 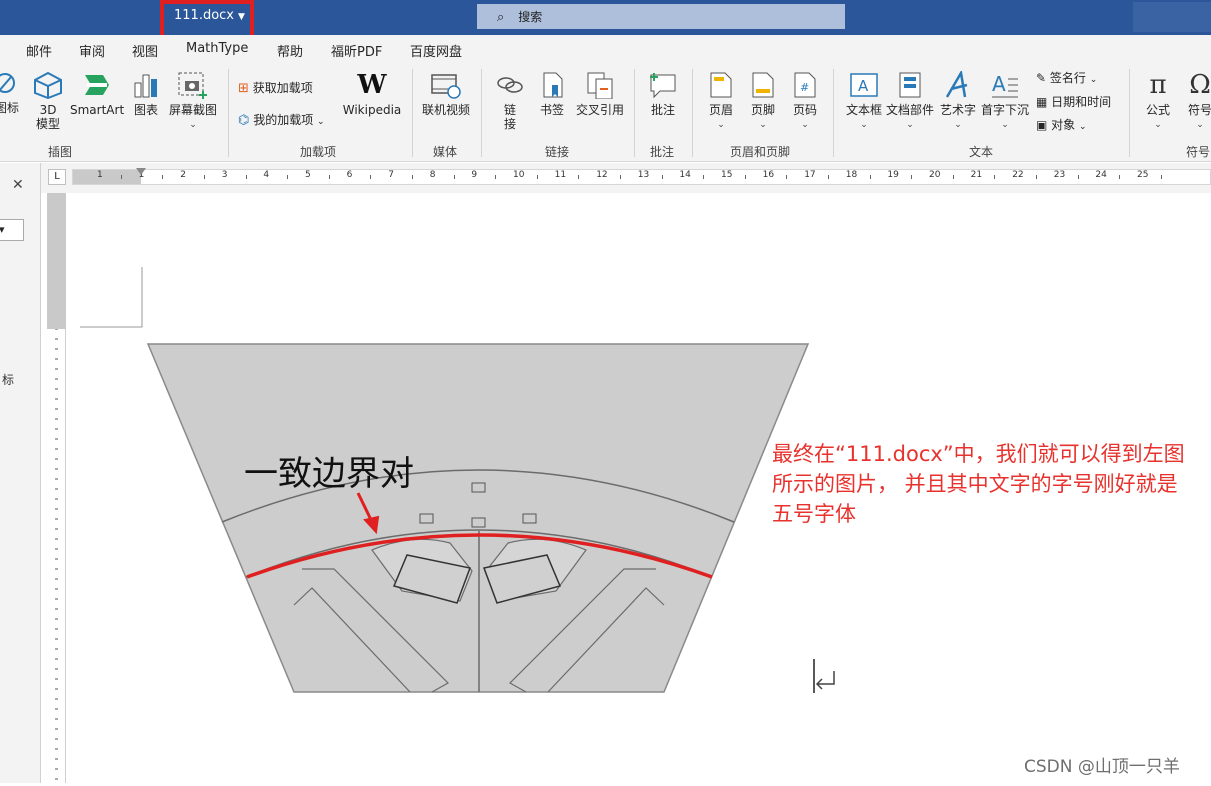 I want to click on footer-label: 页脚, so click(x=762, y=110).